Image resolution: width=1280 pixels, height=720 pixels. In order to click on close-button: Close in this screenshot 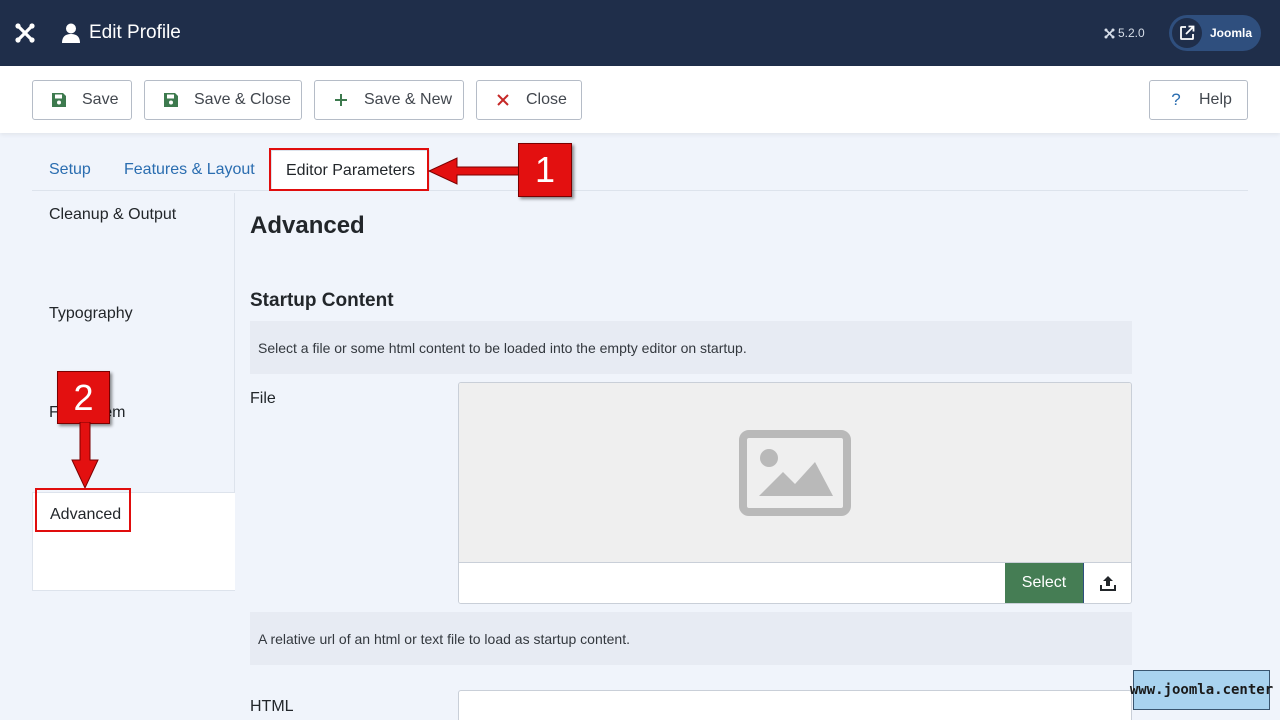, I will do `click(529, 100)`.